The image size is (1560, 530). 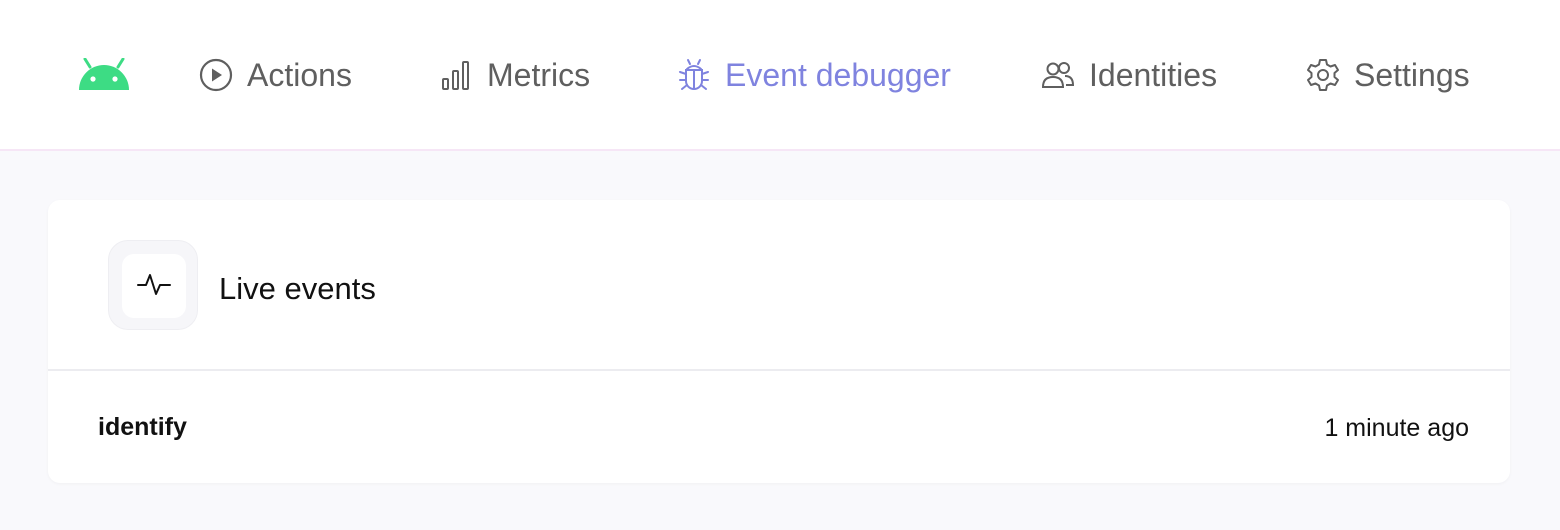 What do you see at coordinates (838, 74) in the screenshot?
I see `nav-item-label: Event debugger` at bounding box center [838, 74].